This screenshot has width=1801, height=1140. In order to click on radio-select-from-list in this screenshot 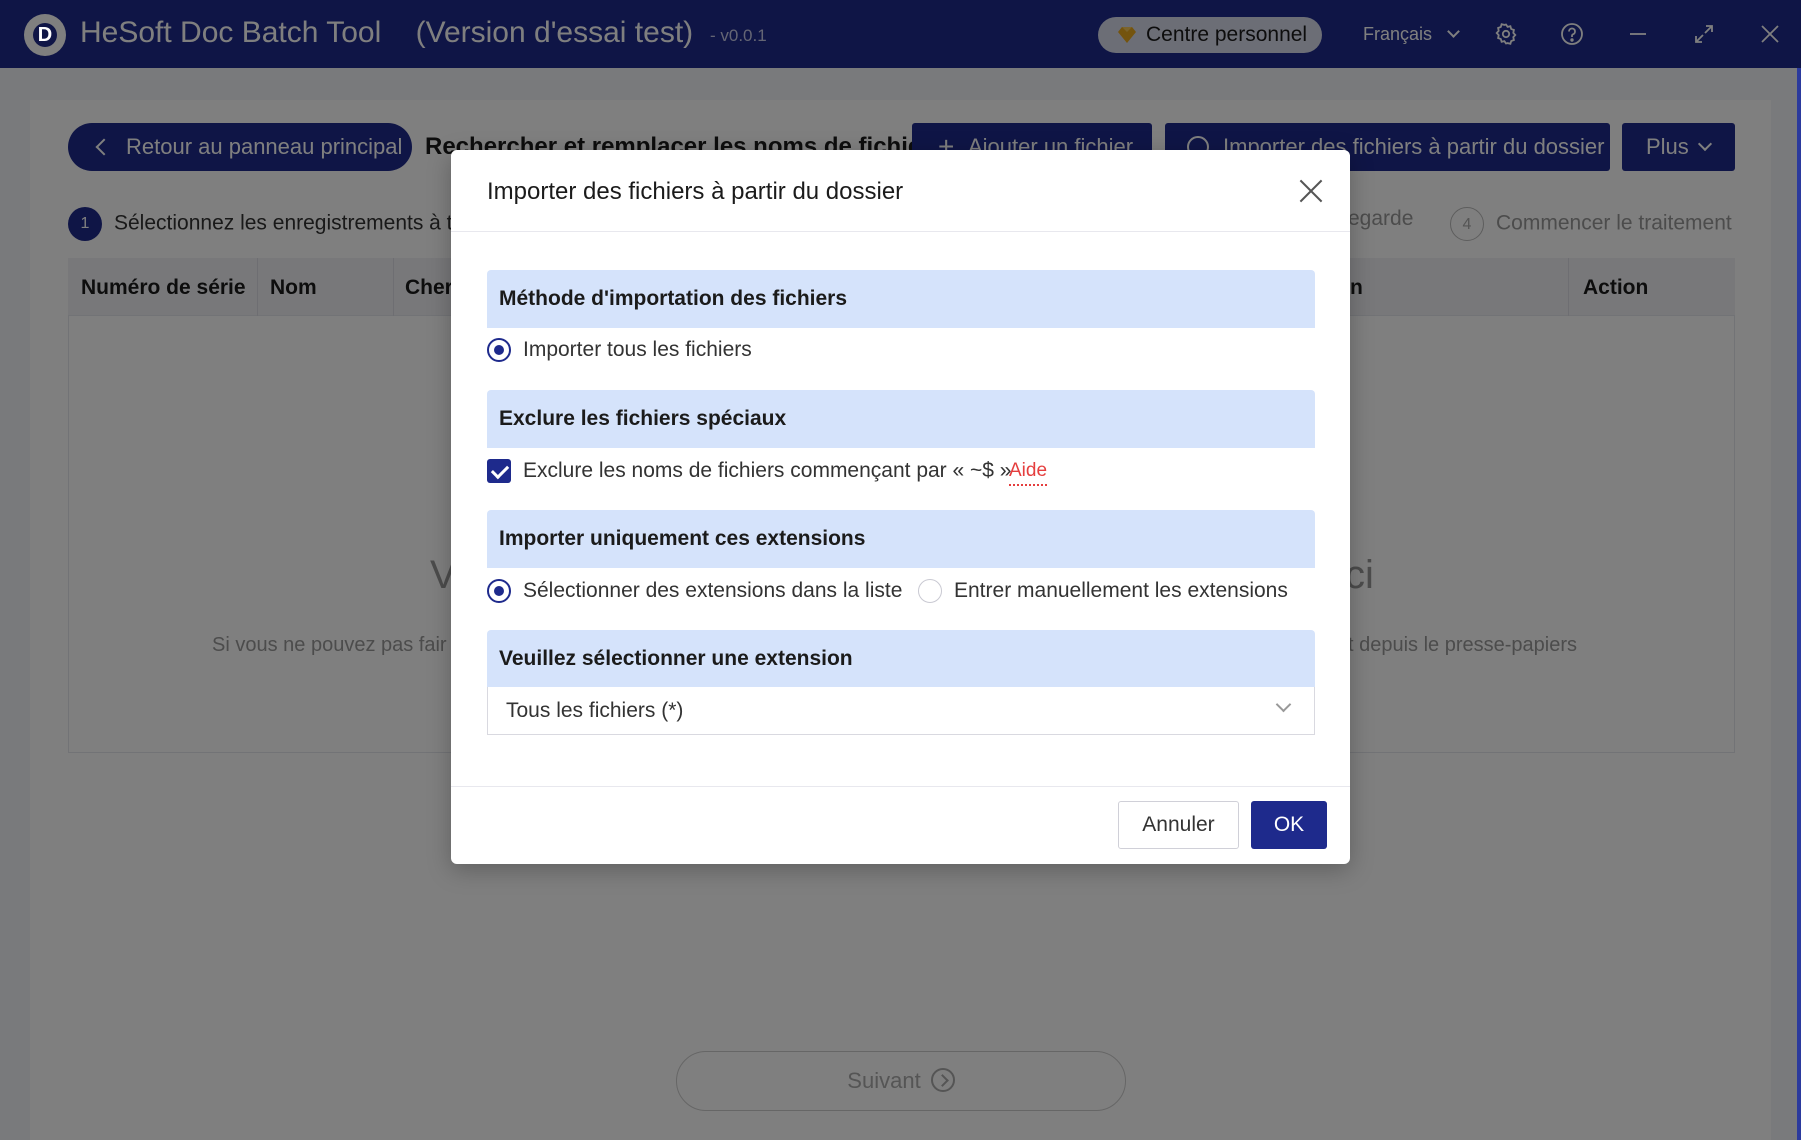, I will do `click(499, 591)`.